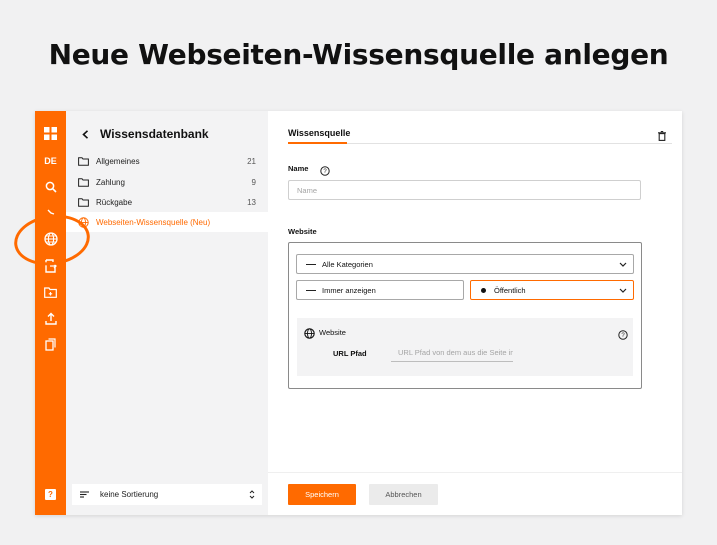  What do you see at coordinates (251, 202) in the screenshot?
I see `tree-item-count: 13` at bounding box center [251, 202].